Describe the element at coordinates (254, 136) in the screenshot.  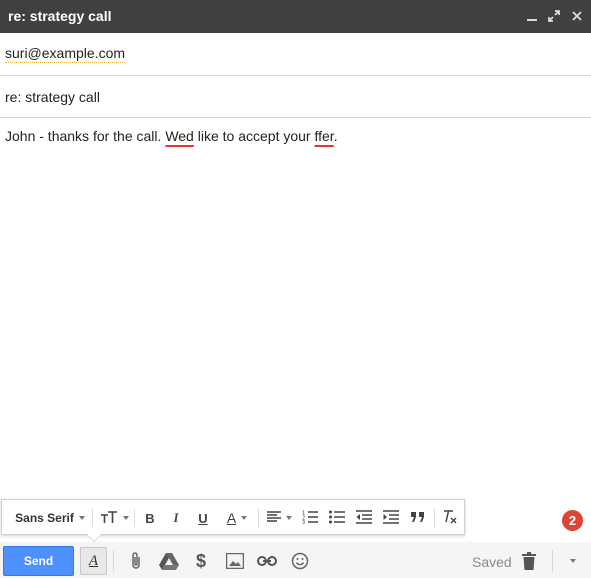
I see `body-text-part: like to accept your` at that location.